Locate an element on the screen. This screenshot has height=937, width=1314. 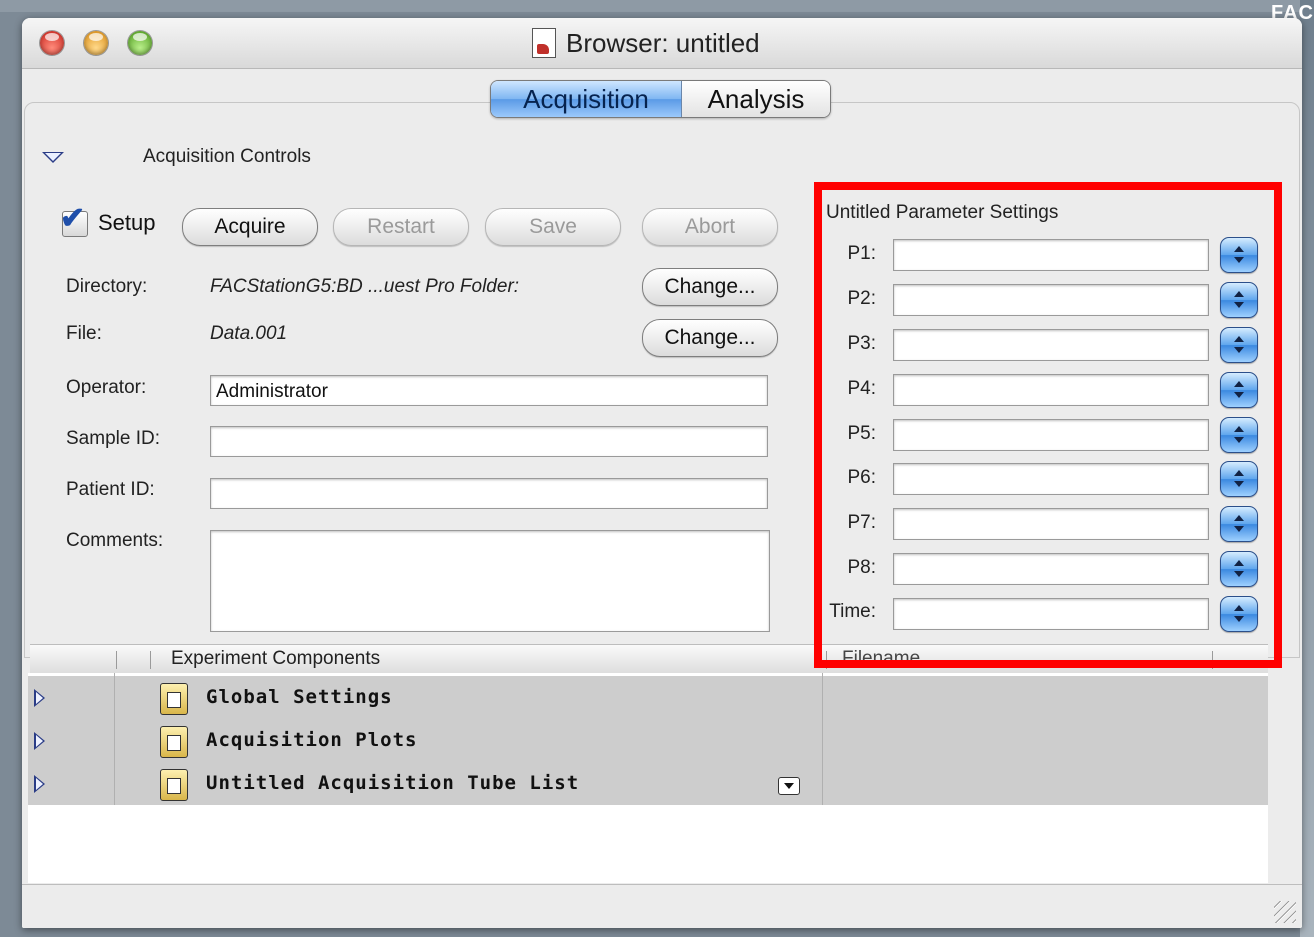
p1-stepper-icon is located at coordinates (1239, 255).